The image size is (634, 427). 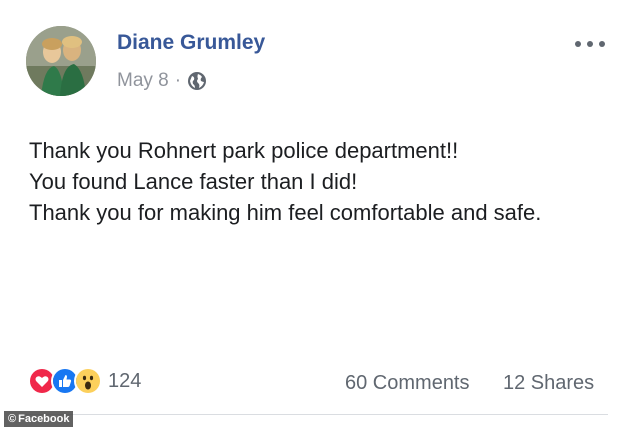 I want to click on reaction-count: 124, so click(x=125, y=380).